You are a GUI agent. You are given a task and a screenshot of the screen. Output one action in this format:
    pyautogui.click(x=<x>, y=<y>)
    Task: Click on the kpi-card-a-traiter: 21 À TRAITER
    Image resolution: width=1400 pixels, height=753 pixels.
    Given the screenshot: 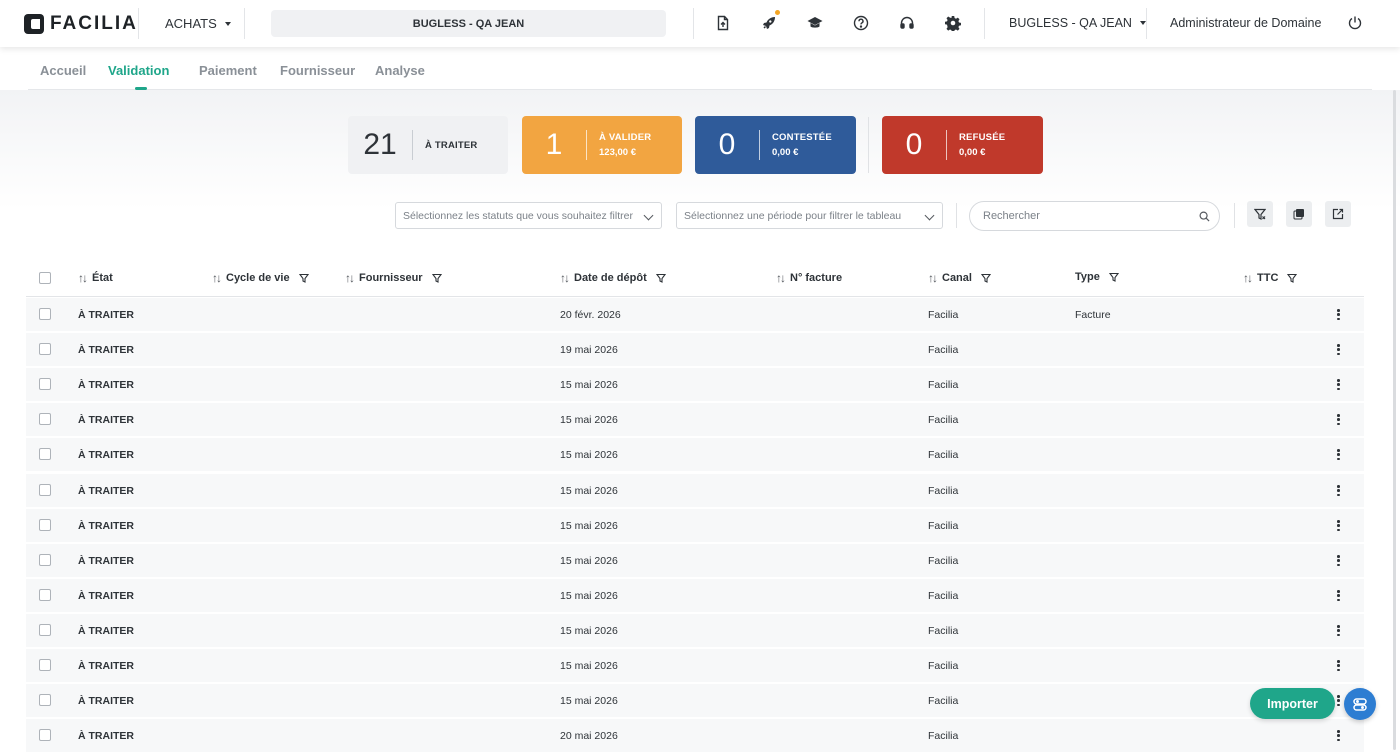 What is the action you would take?
    pyautogui.click(x=428, y=145)
    